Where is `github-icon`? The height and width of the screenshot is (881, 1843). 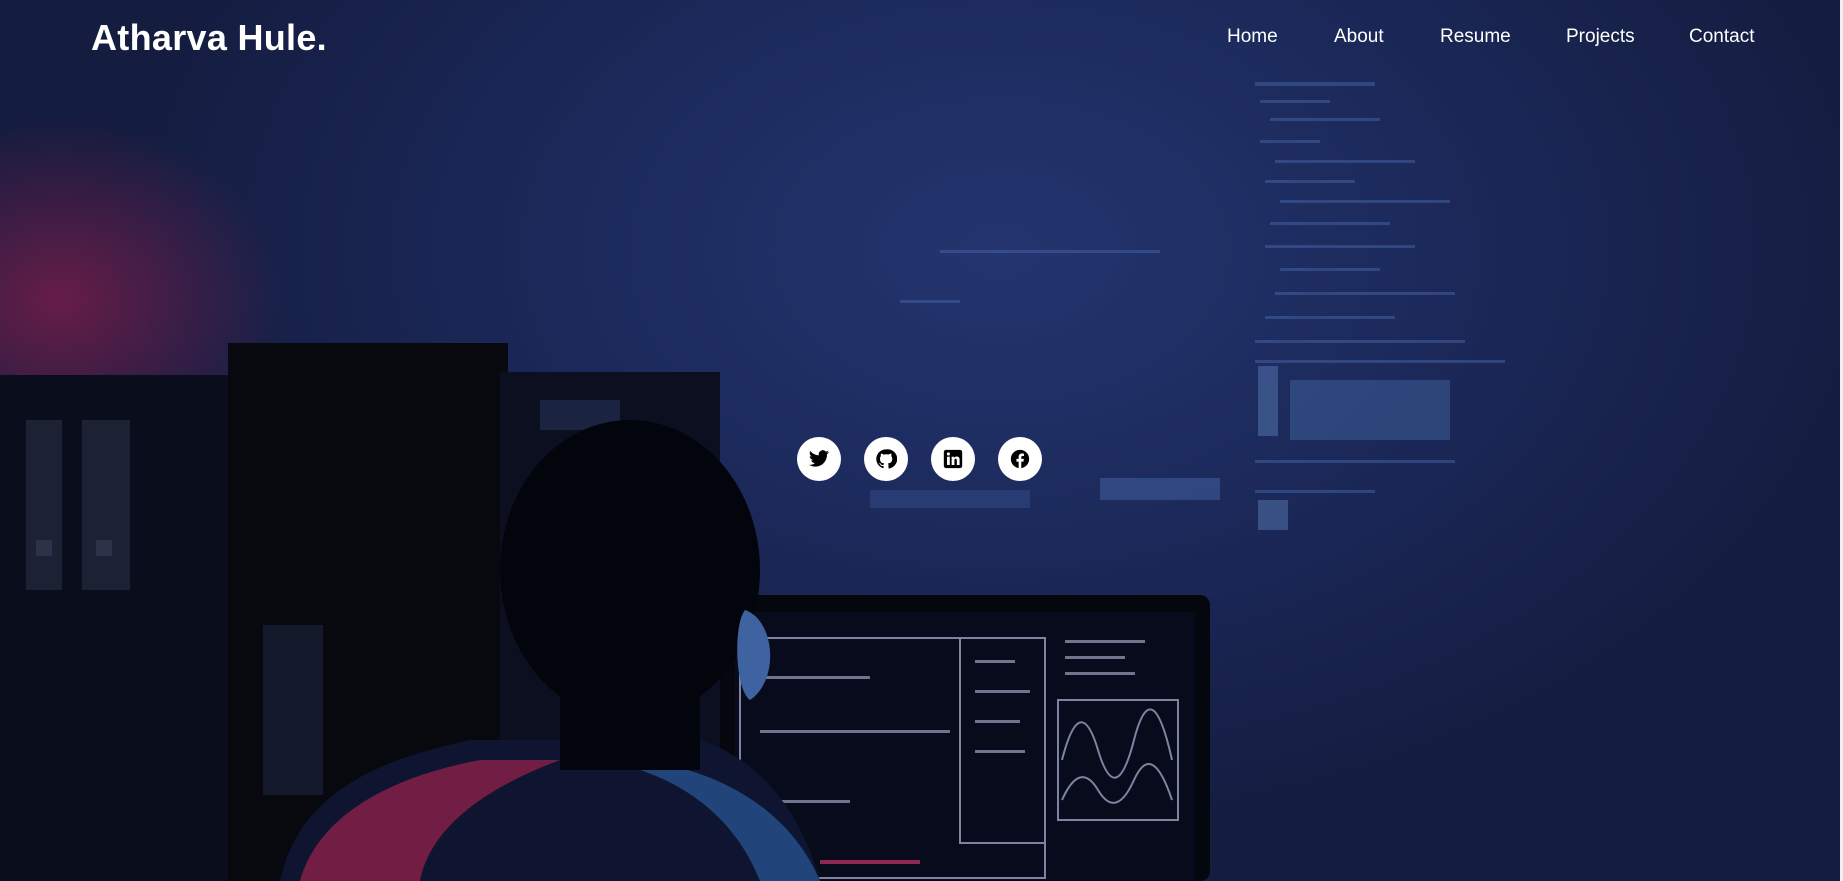 github-icon is located at coordinates (886, 459).